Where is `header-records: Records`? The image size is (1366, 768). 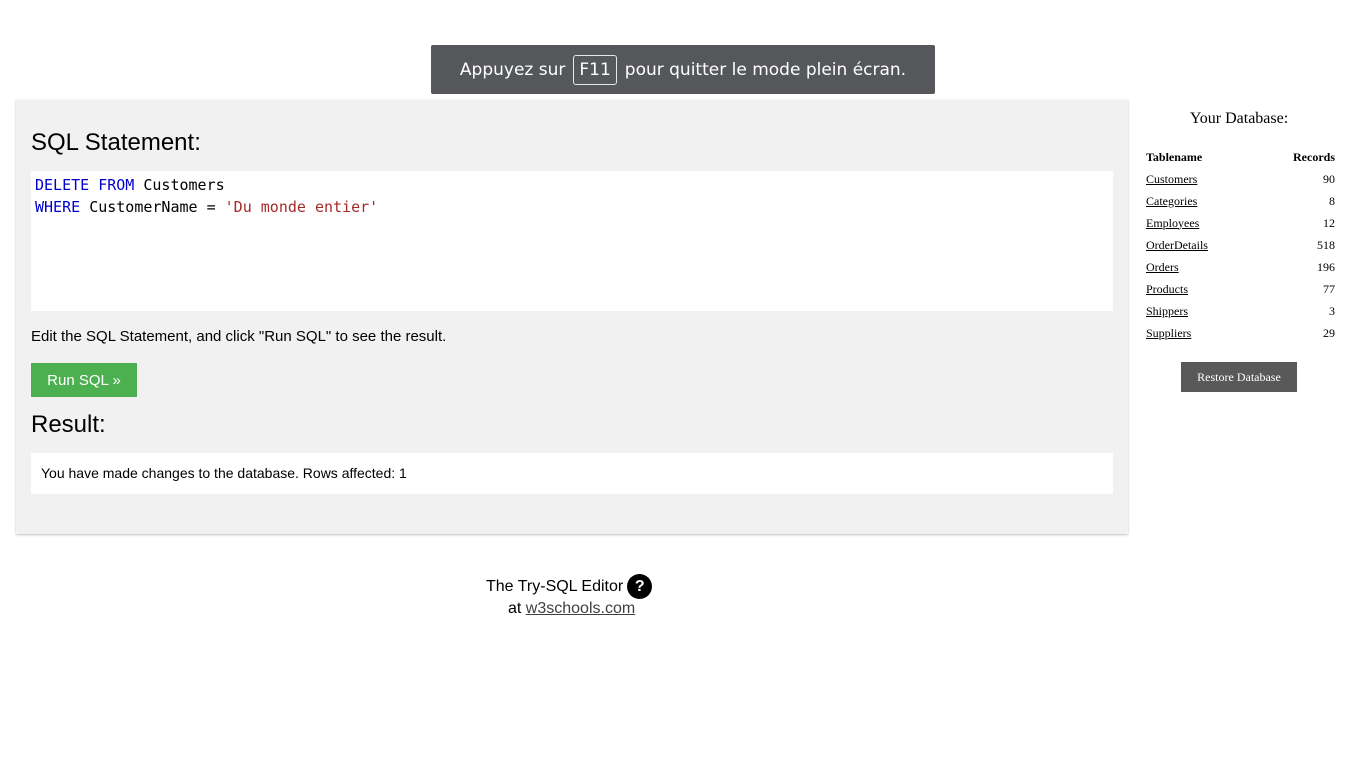 header-records: Records is located at coordinates (1314, 156).